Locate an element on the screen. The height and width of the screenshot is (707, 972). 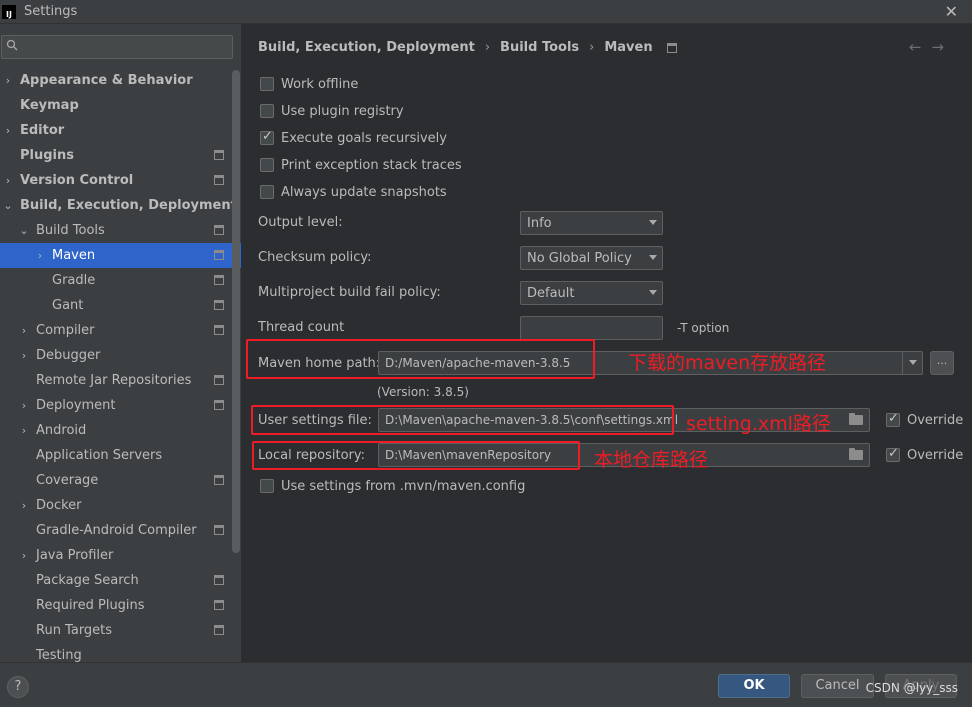
sidebar-item-label: Testing is located at coordinates (59, 655).